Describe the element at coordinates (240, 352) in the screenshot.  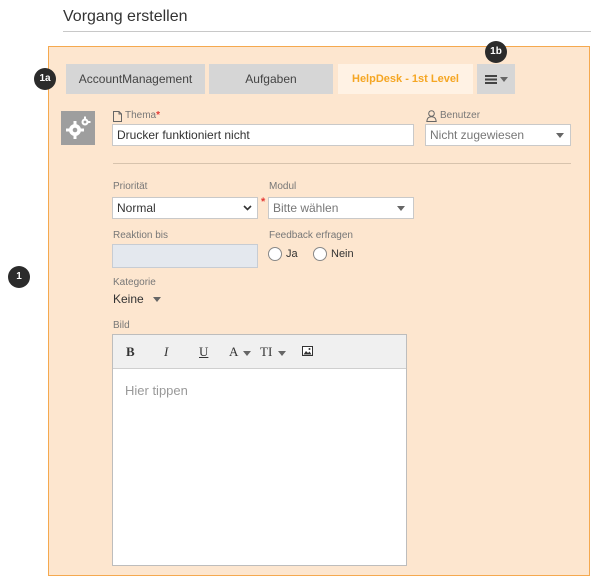
I see `font-color-button: A` at that location.